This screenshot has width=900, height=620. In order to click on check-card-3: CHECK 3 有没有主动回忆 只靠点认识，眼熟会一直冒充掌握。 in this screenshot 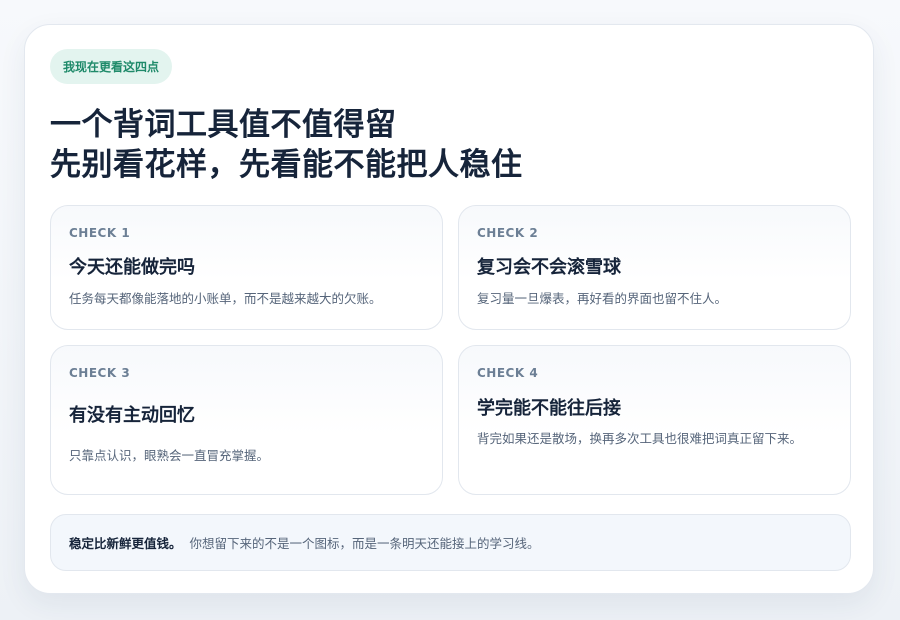, I will do `click(246, 420)`.